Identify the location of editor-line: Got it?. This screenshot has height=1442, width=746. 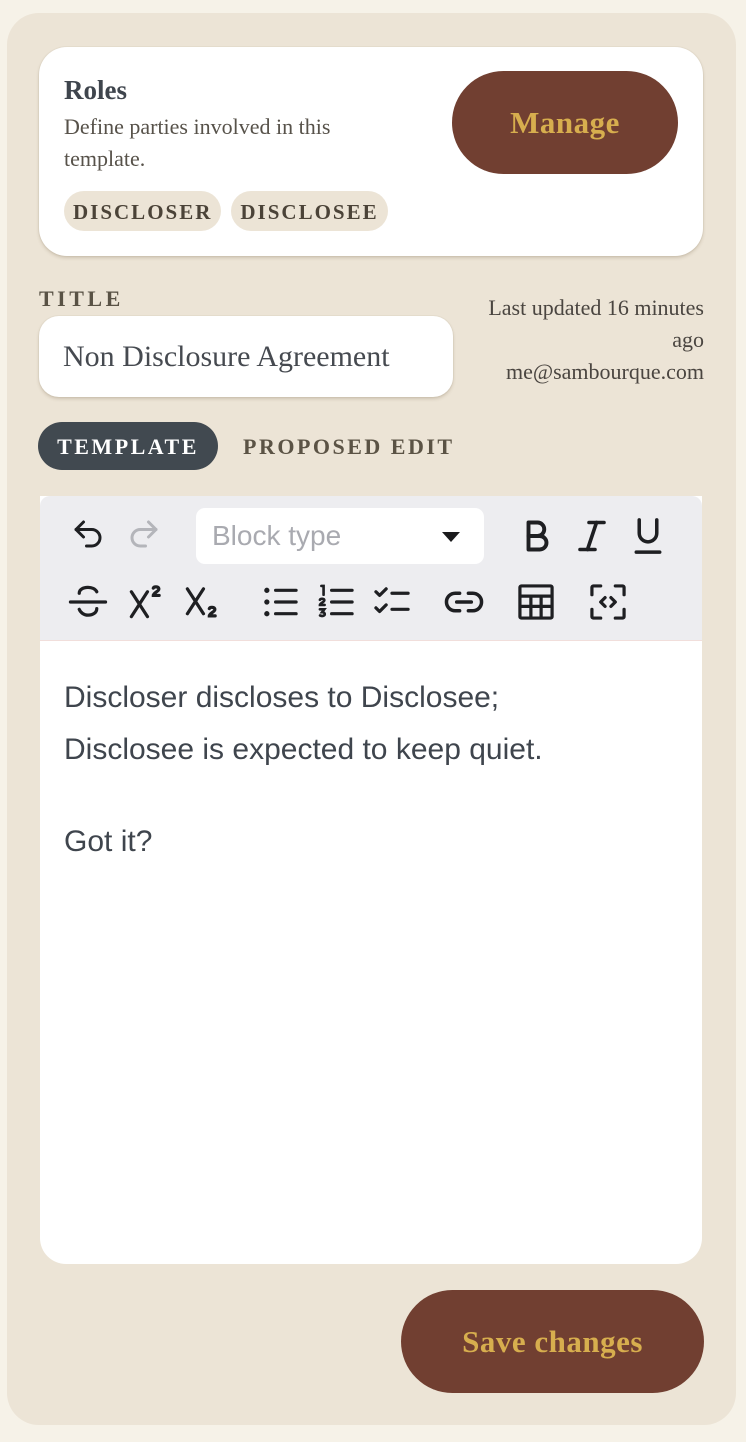
(108, 841).